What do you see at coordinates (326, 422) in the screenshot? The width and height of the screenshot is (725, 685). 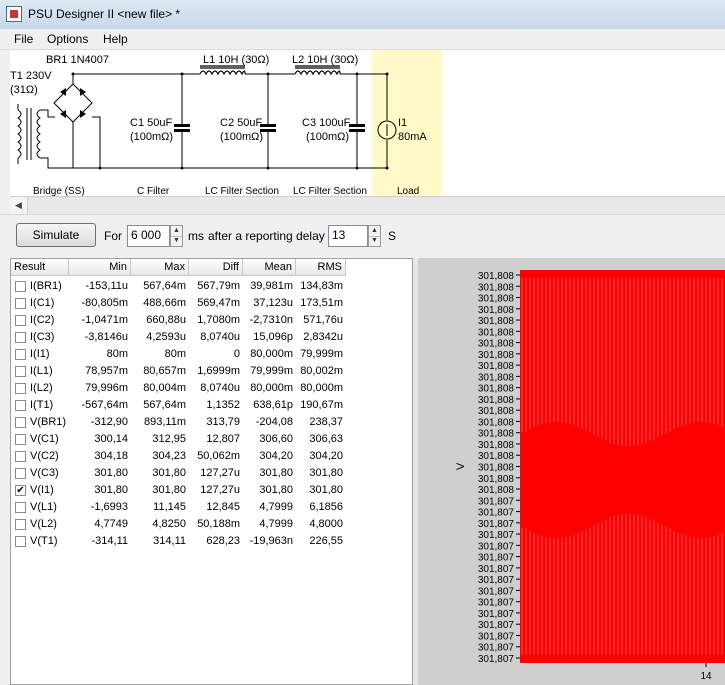 I see `cell-rms: 238,37` at bounding box center [326, 422].